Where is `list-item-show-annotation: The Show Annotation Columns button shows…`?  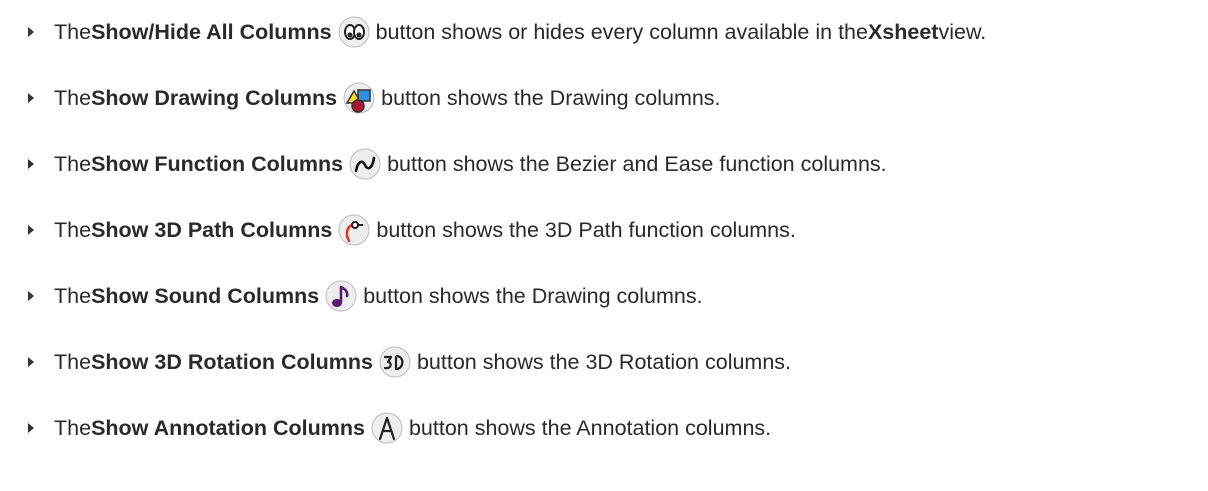 list-item-show-annotation: The Show Annotation Columns button shows… is located at coordinates (399, 428).